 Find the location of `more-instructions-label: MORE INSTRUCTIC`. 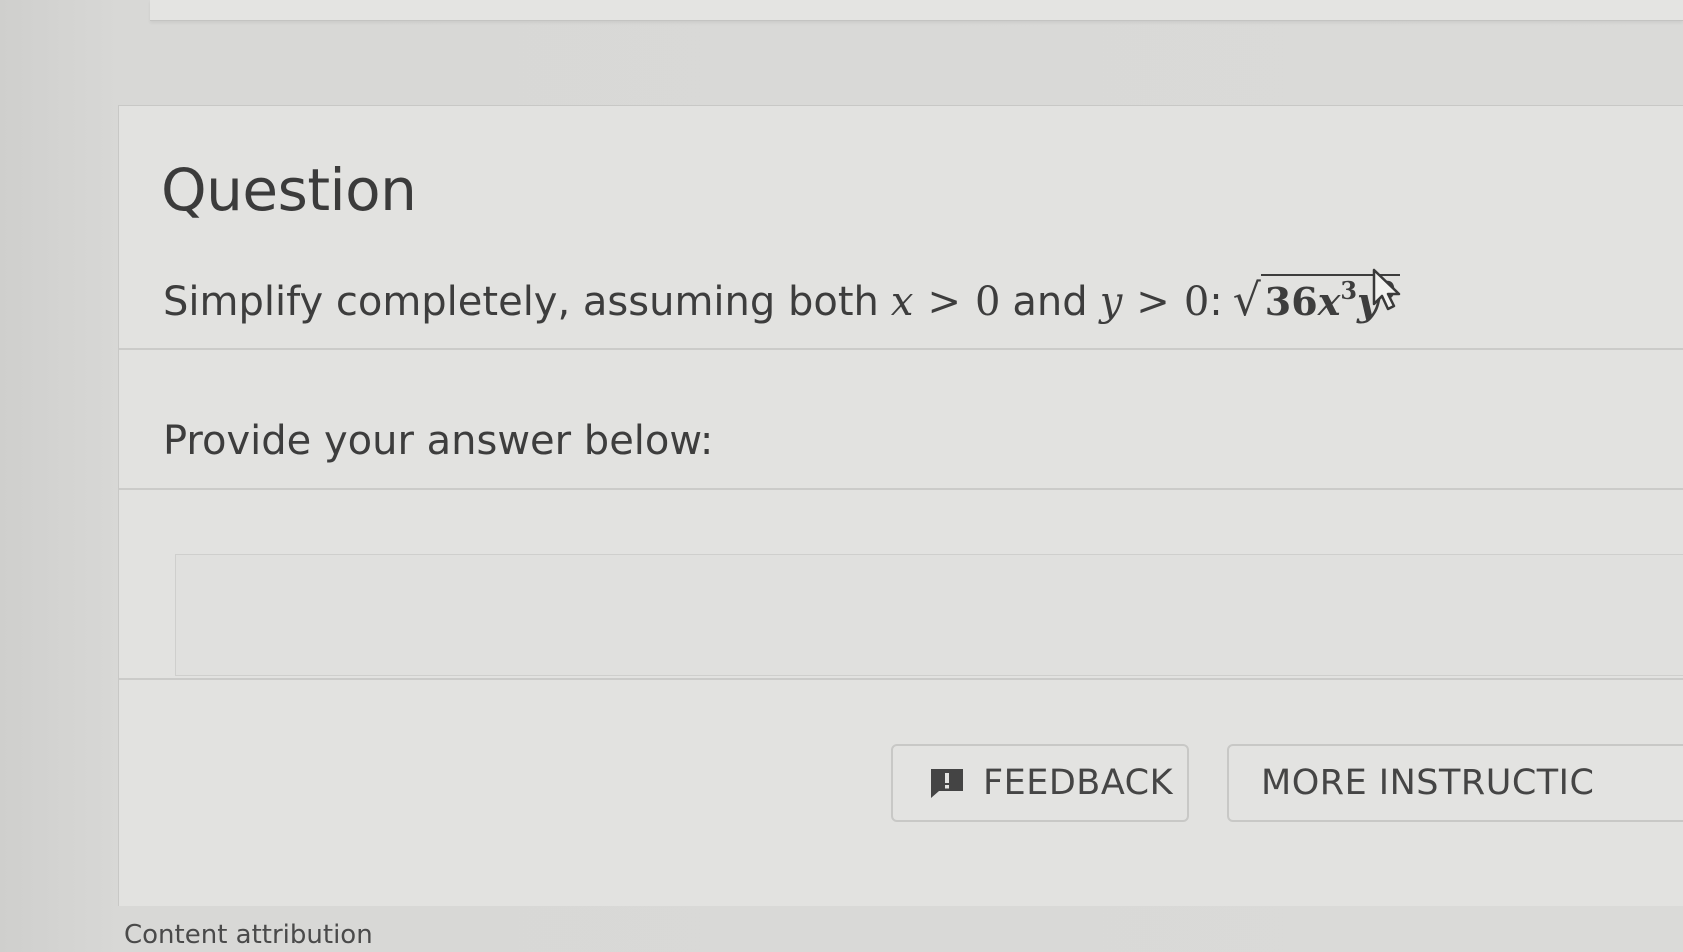

more-instructions-label: MORE INSTRUCTIC is located at coordinates (1428, 783).